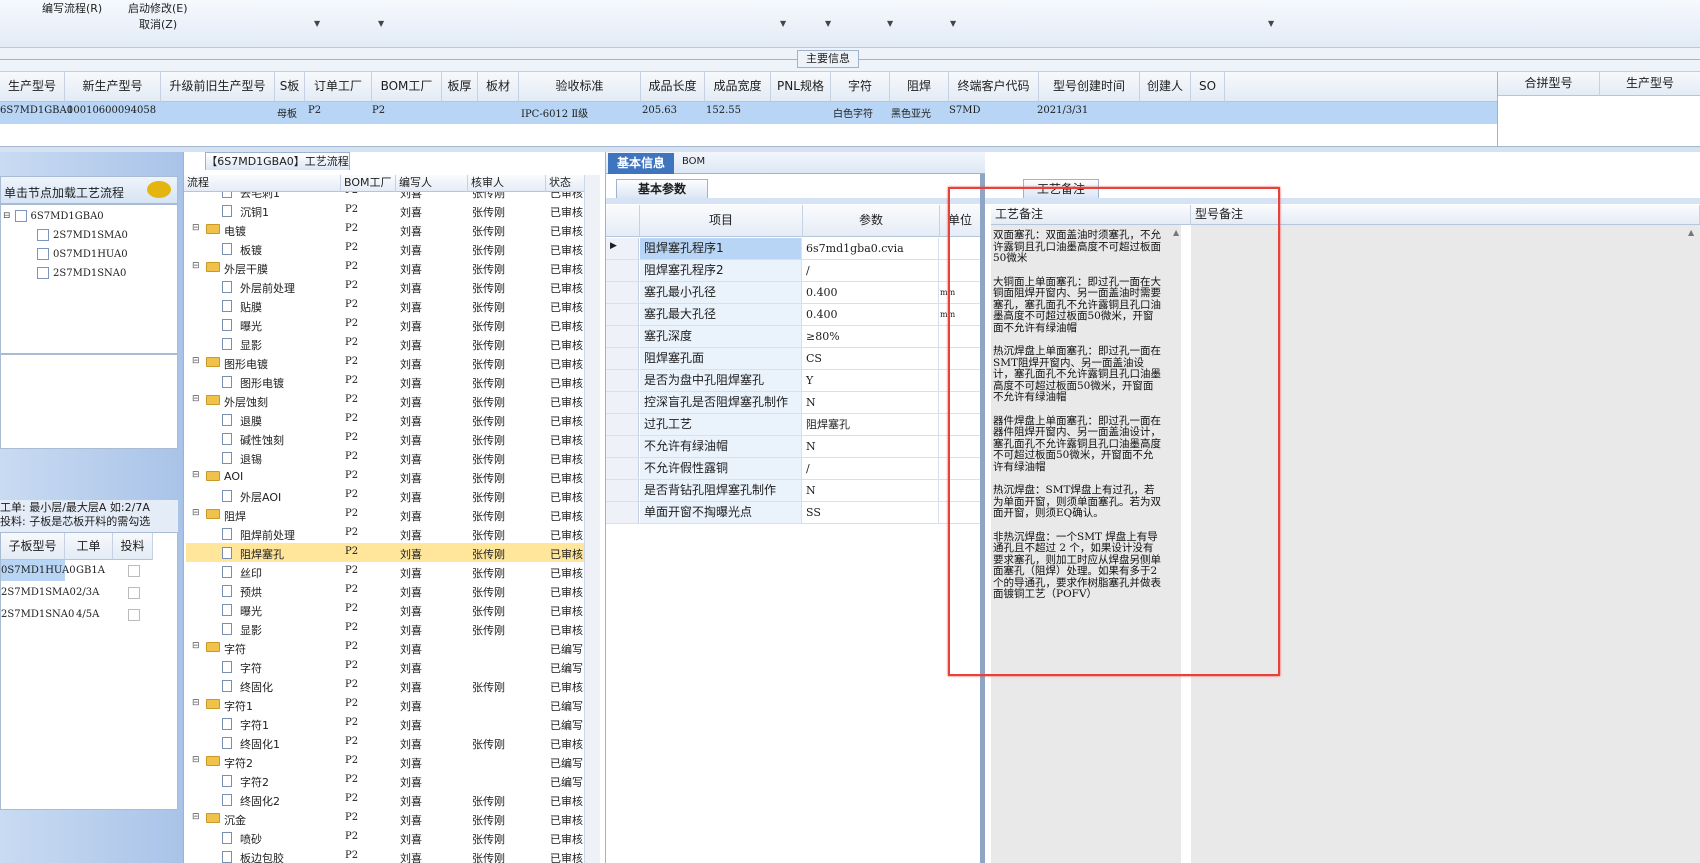 The image size is (1700, 863). Describe the element at coordinates (793, 447) in the screenshot. I see `param-row: 不允许有绿油帽 N` at that location.